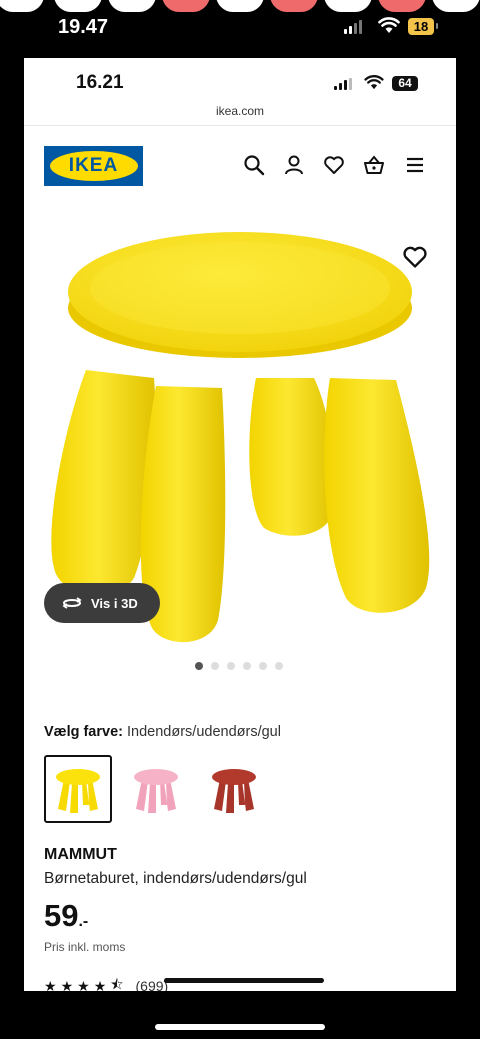 Image resolution: width=480 pixels, height=1039 pixels. Describe the element at coordinates (114, 603) in the screenshot. I see `view-3d-label: Vis i 3D` at that location.